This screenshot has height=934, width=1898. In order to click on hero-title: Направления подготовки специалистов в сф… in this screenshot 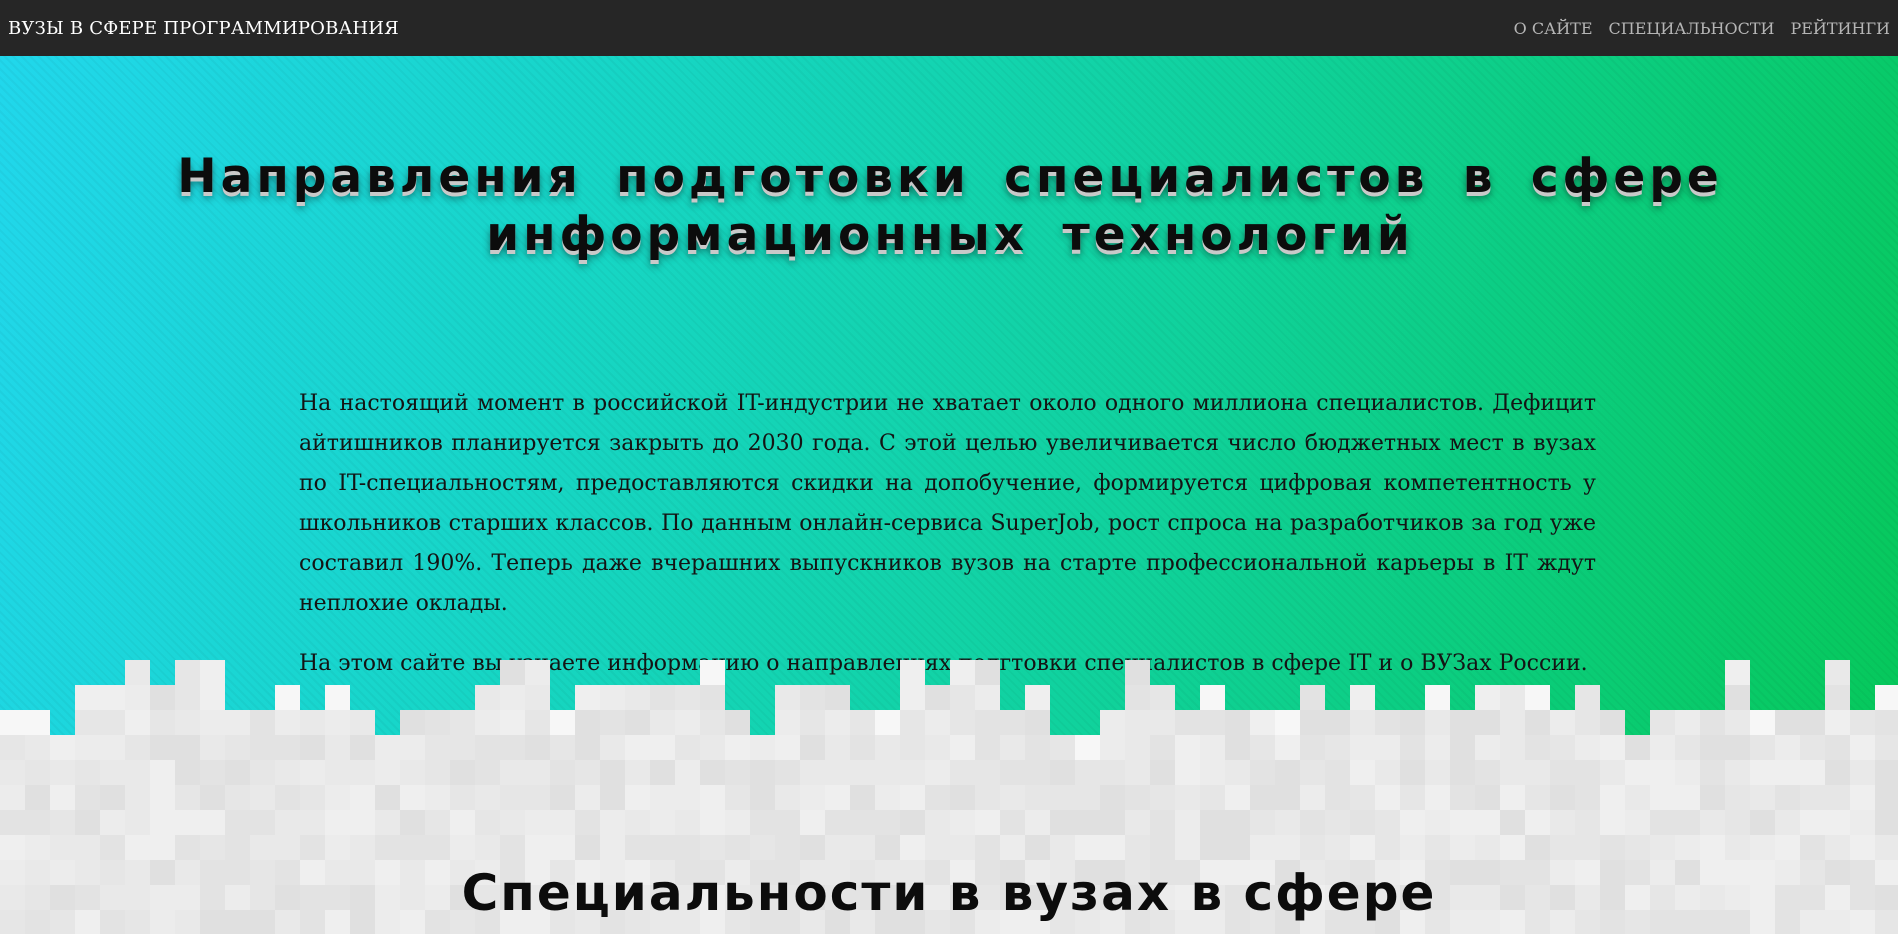, I will do `click(950, 206)`.